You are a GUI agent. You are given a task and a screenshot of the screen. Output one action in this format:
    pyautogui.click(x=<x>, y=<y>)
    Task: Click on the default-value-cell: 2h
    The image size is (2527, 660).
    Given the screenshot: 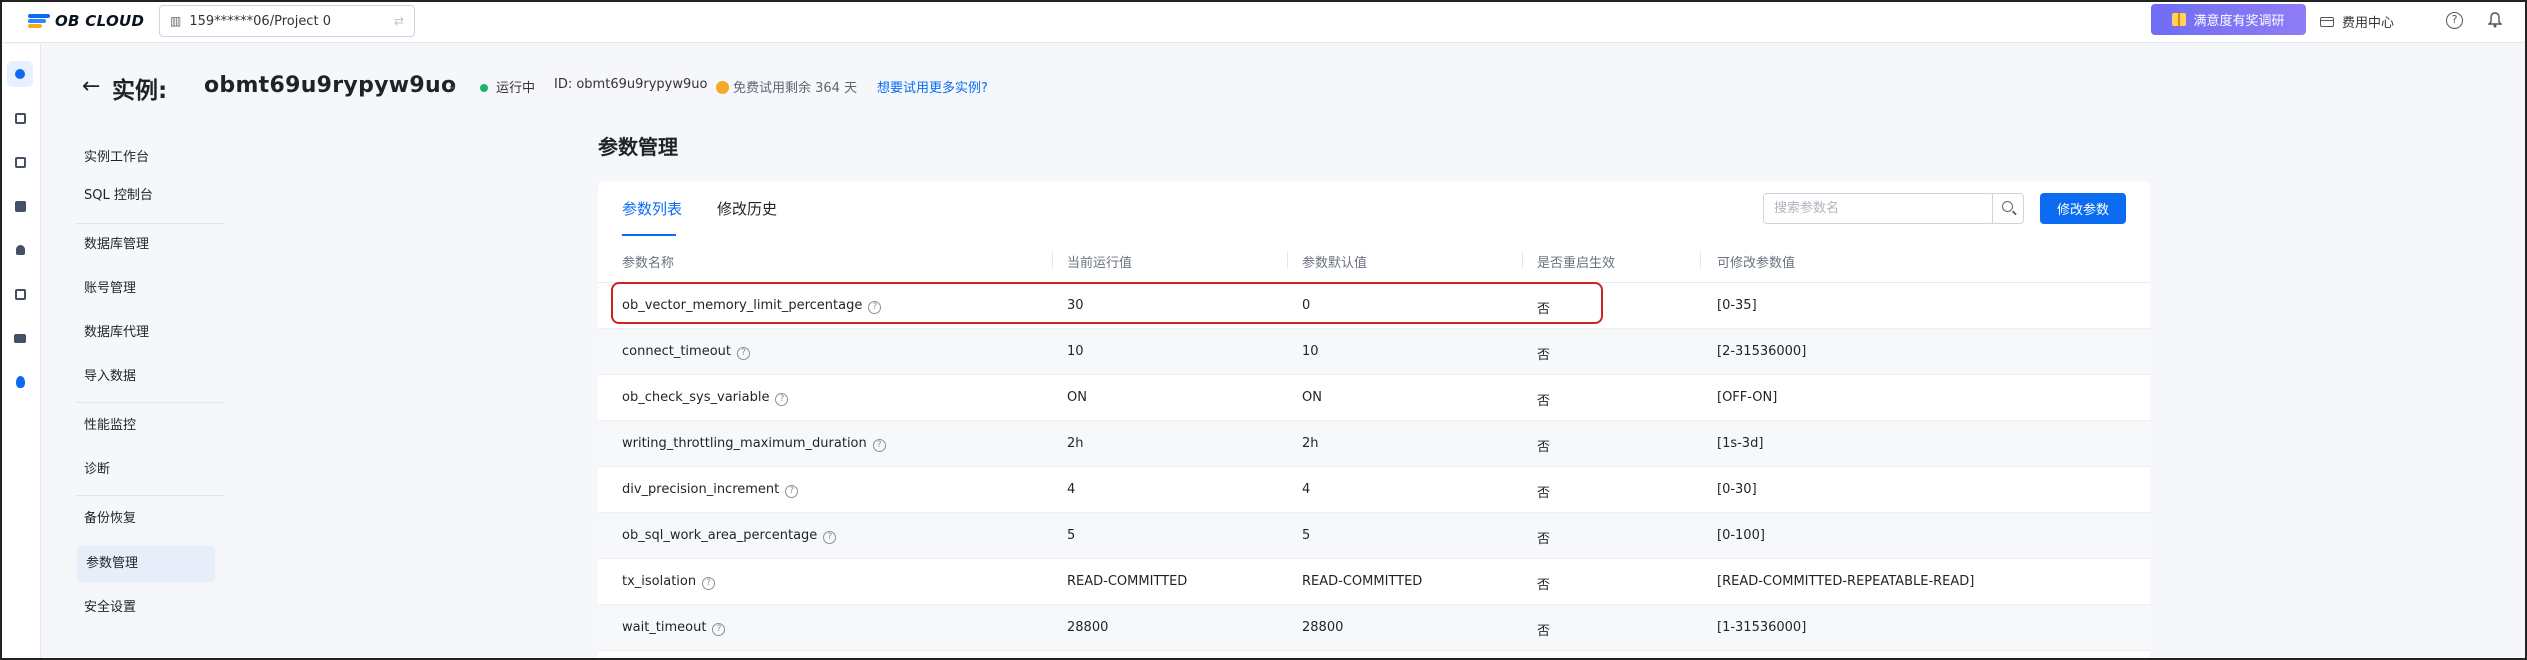 What is the action you would take?
    pyautogui.click(x=1310, y=443)
    